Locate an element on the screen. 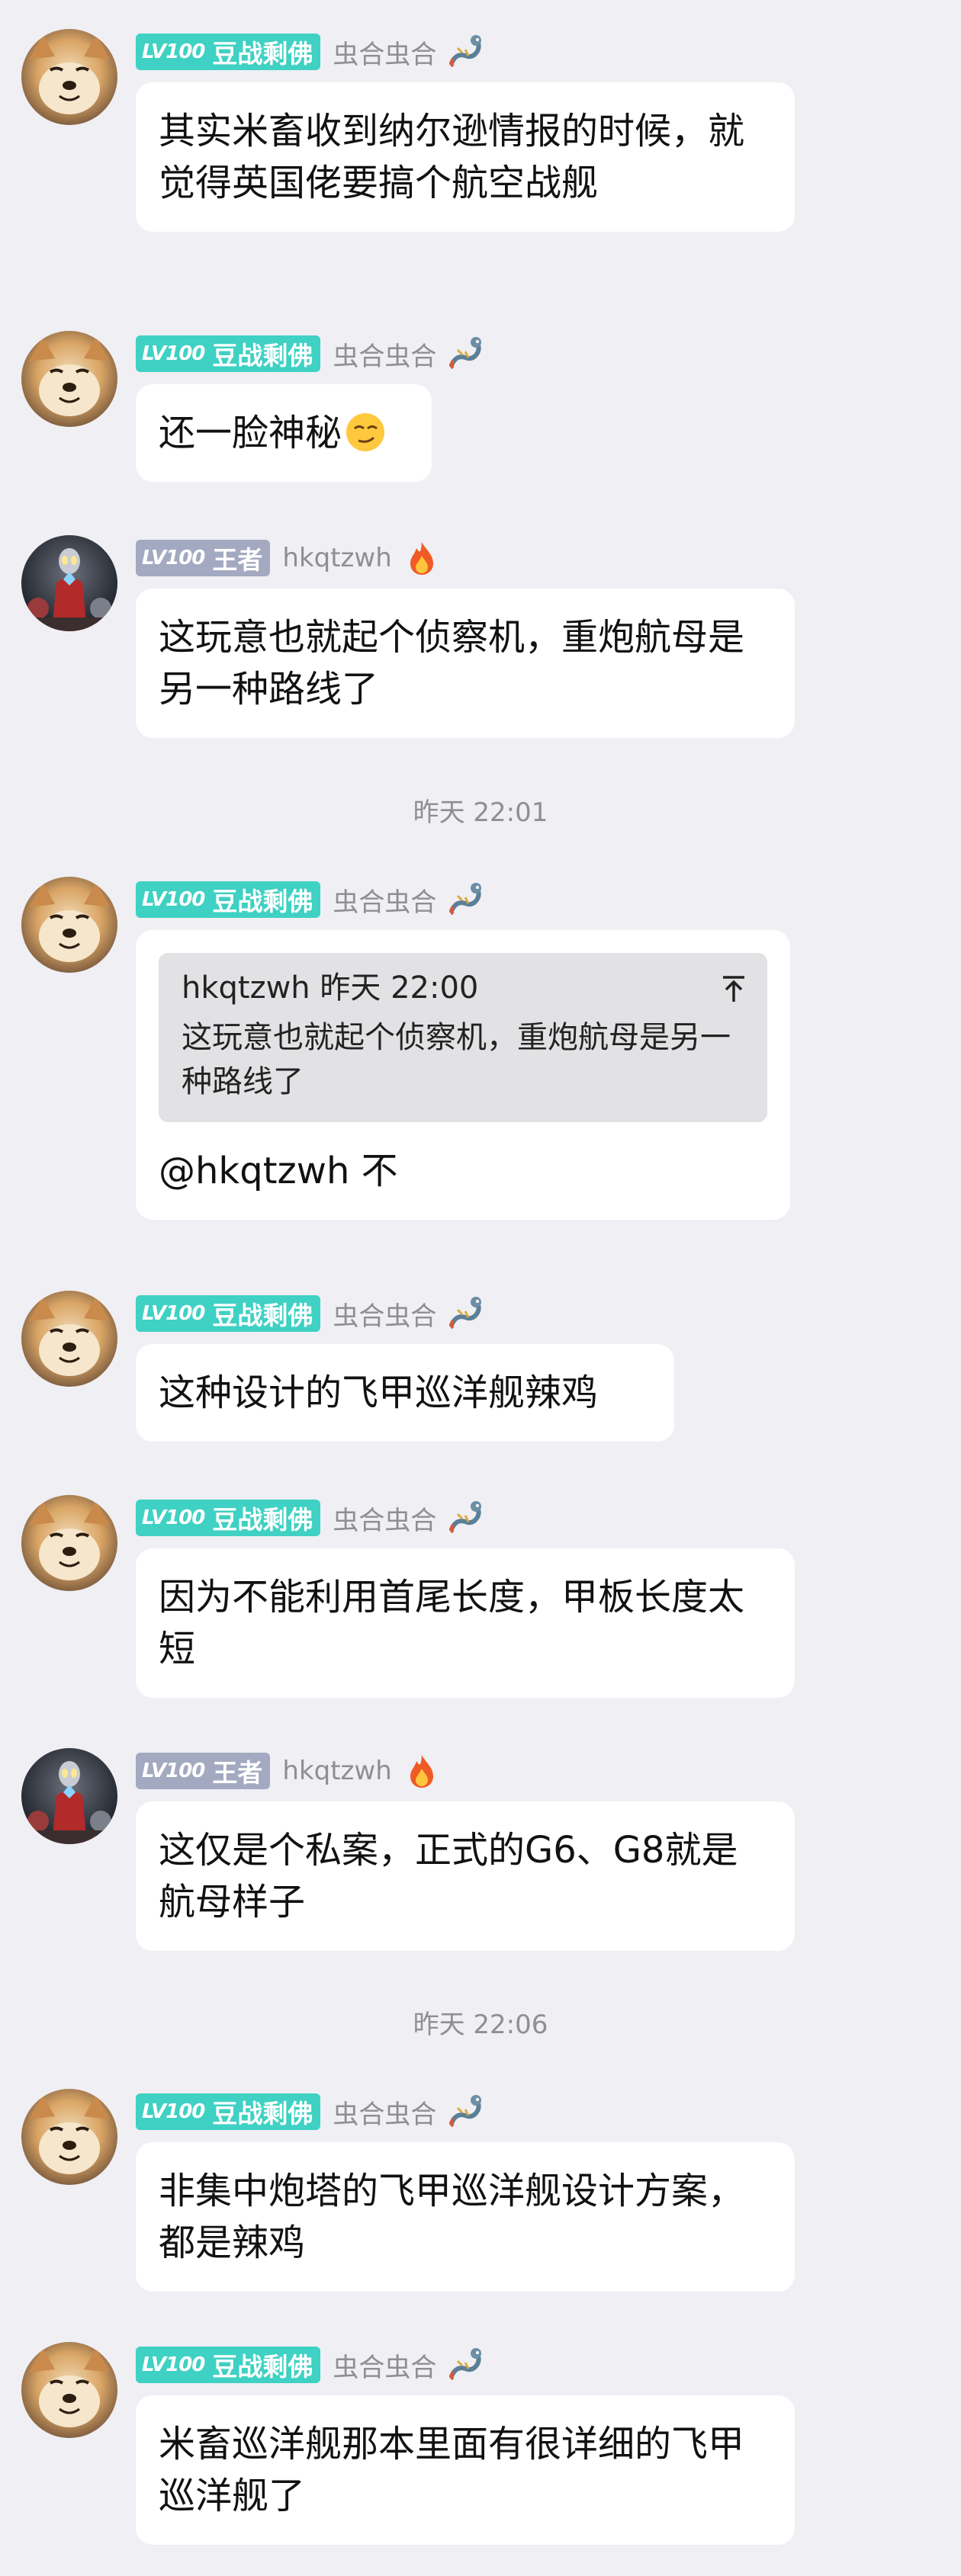 The width and height of the screenshot is (961, 2576). message-text: 这玩意也就起个侦察机，重炮航母是另一种路线了 is located at coordinates (452, 663).